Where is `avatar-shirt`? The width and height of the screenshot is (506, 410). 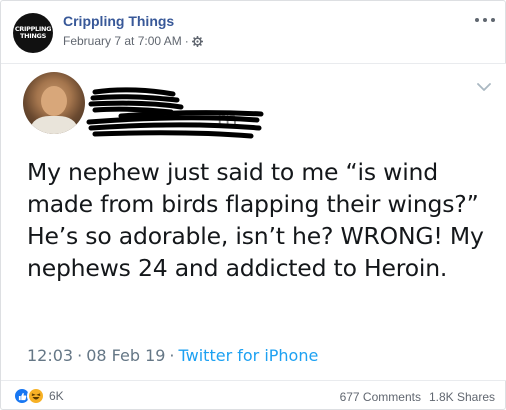
avatar-shirt is located at coordinates (54, 125).